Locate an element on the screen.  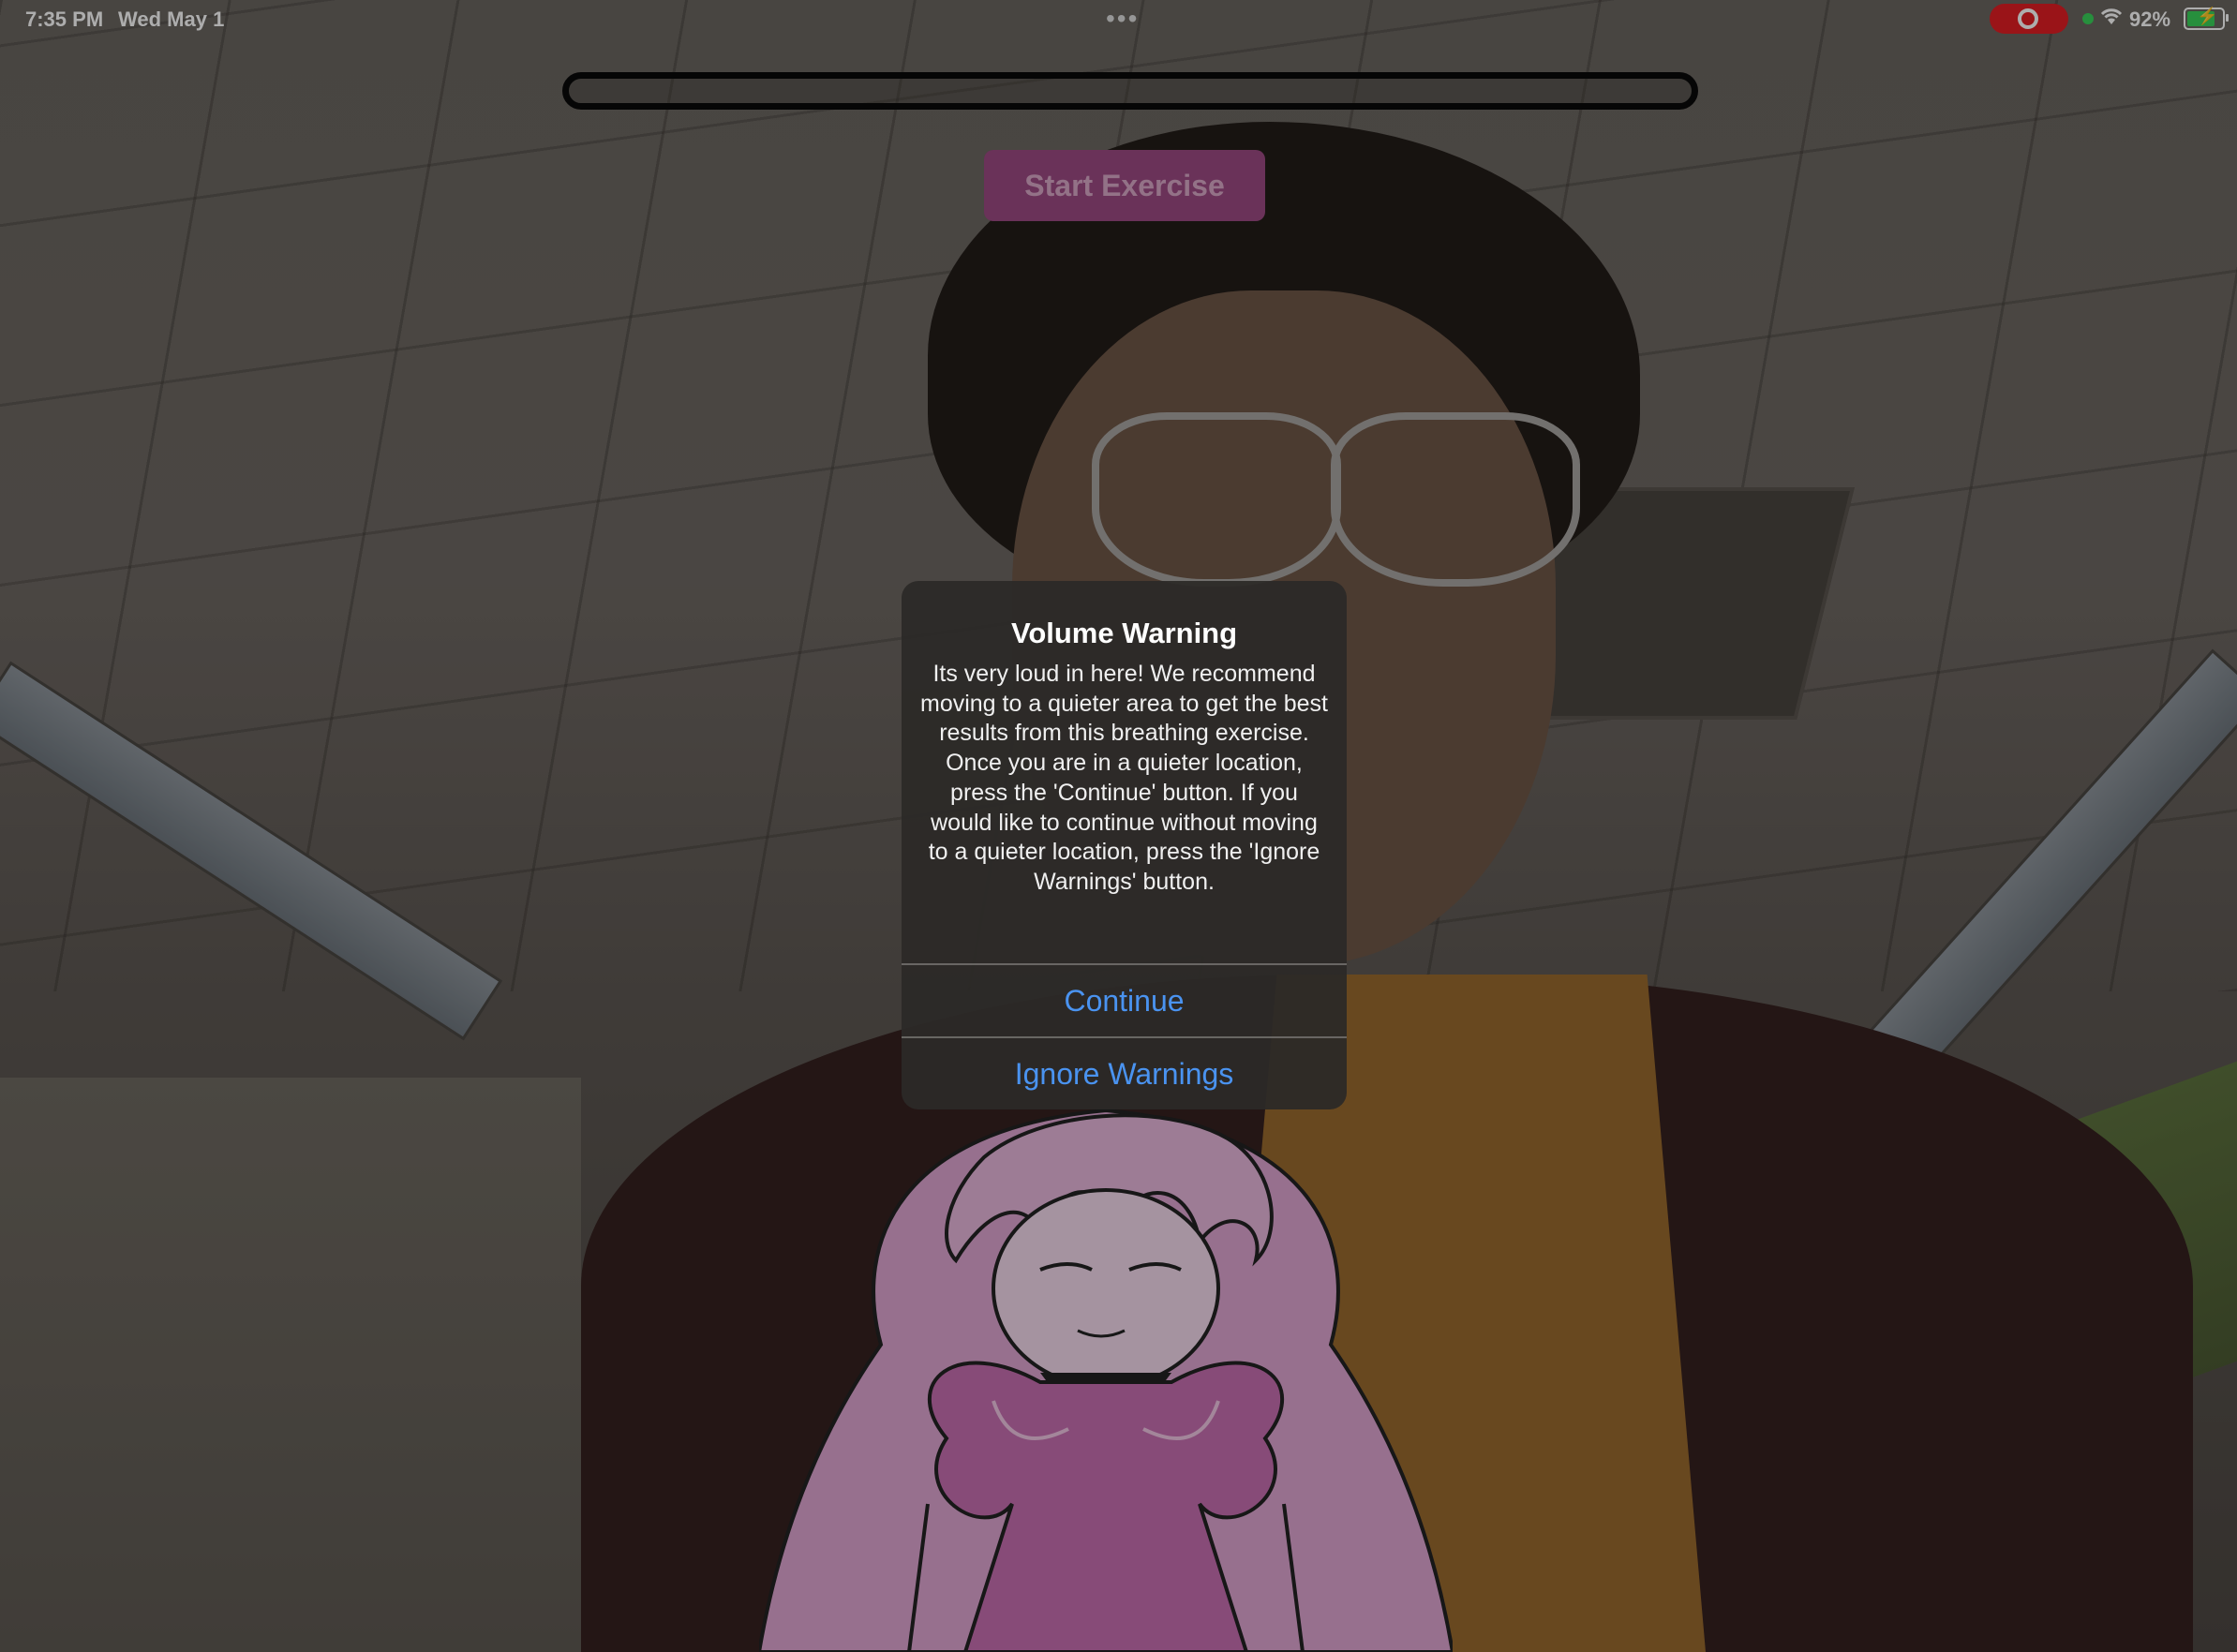
alert-title: Volume Warning is located at coordinates (1124, 633).